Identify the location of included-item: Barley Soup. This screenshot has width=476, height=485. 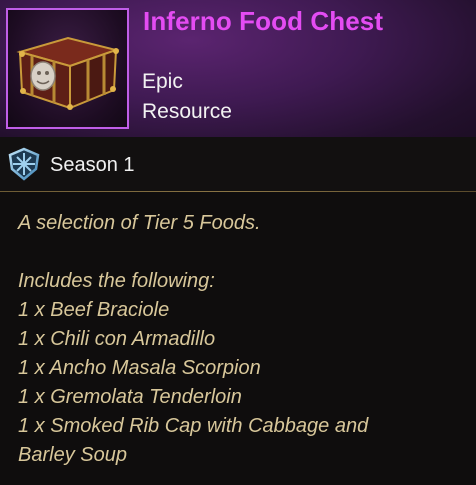
(72, 455).